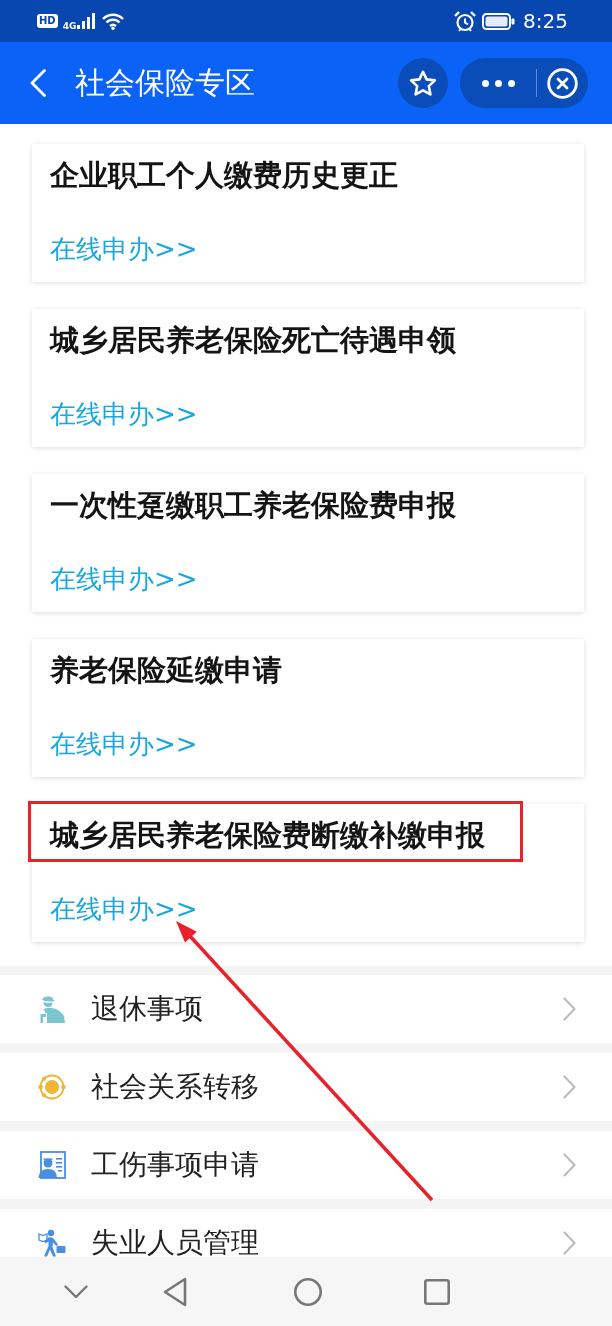 This screenshot has height=1326, width=612. I want to click on service-title: 养老保险延缴申请, so click(166, 670).